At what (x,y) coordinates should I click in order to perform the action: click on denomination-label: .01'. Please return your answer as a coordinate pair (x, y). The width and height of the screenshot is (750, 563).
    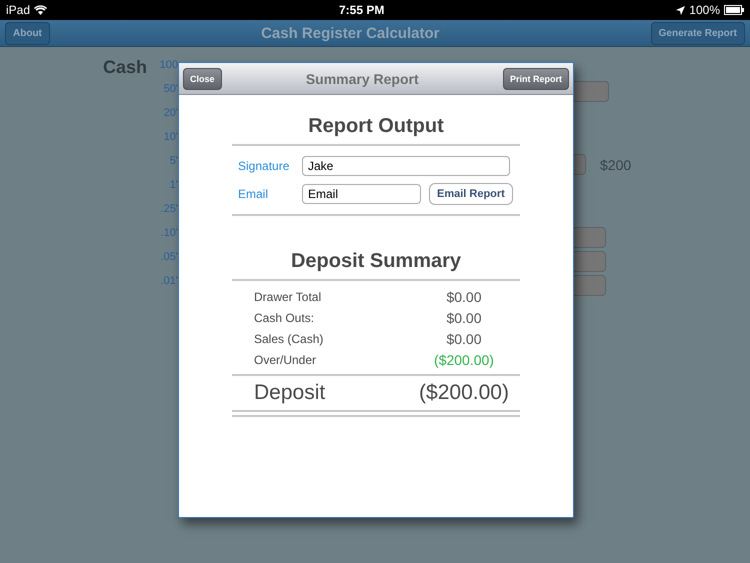
    Looking at the image, I should click on (169, 281).